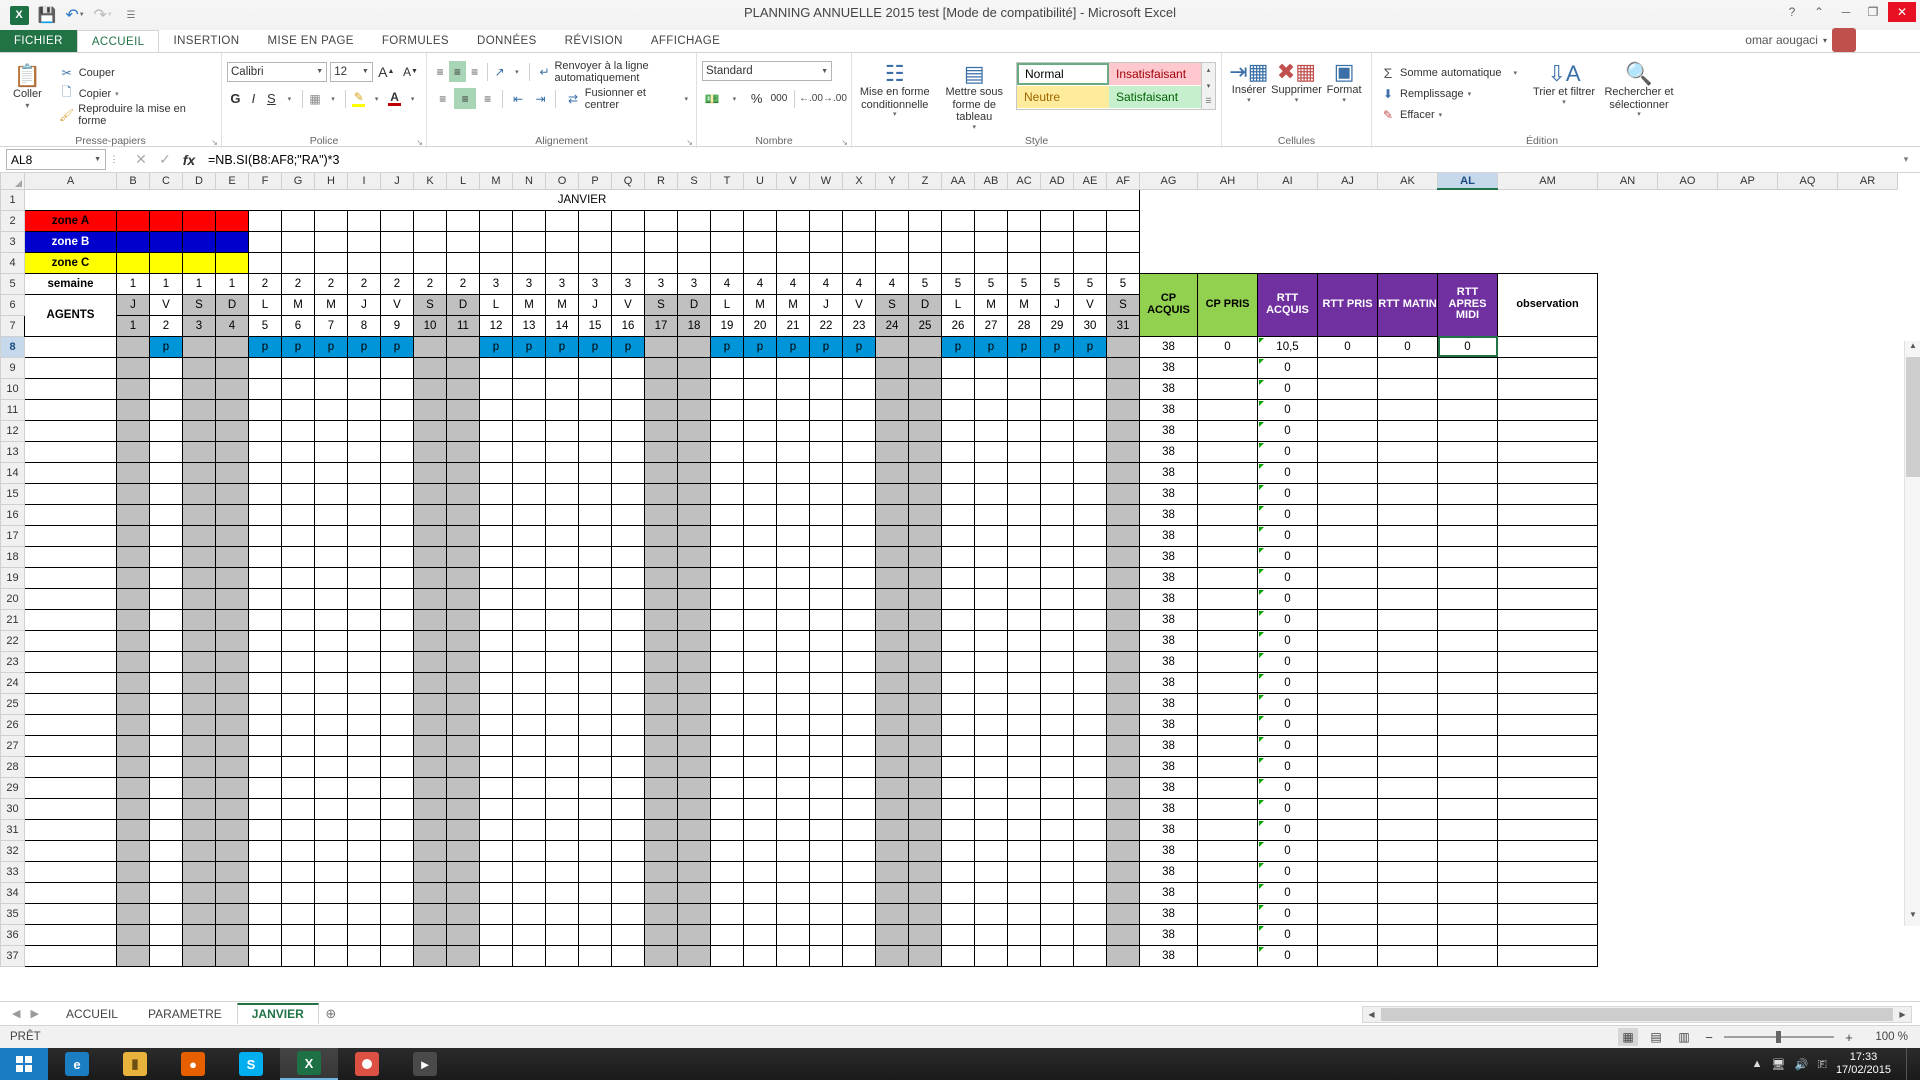 Image resolution: width=1920 pixels, height=1080 pixels. What do you see at coordinates (826, 283) in the screenshot?
I see `week-number-cell: 4` at bounding box center [826, 283].